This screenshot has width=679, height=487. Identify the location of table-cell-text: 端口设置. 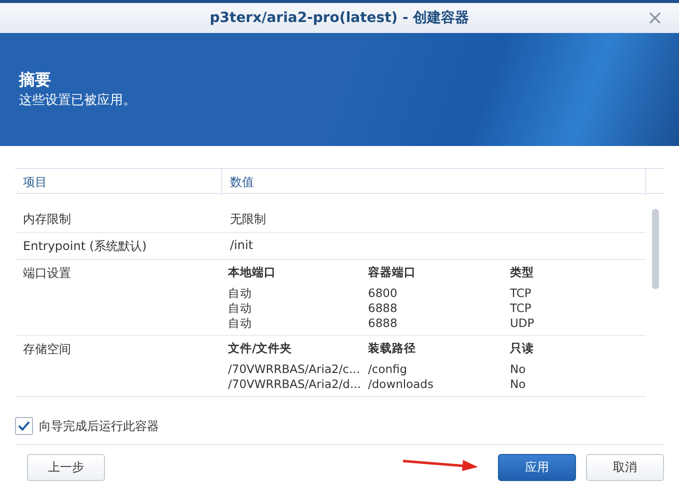
(47, 273).